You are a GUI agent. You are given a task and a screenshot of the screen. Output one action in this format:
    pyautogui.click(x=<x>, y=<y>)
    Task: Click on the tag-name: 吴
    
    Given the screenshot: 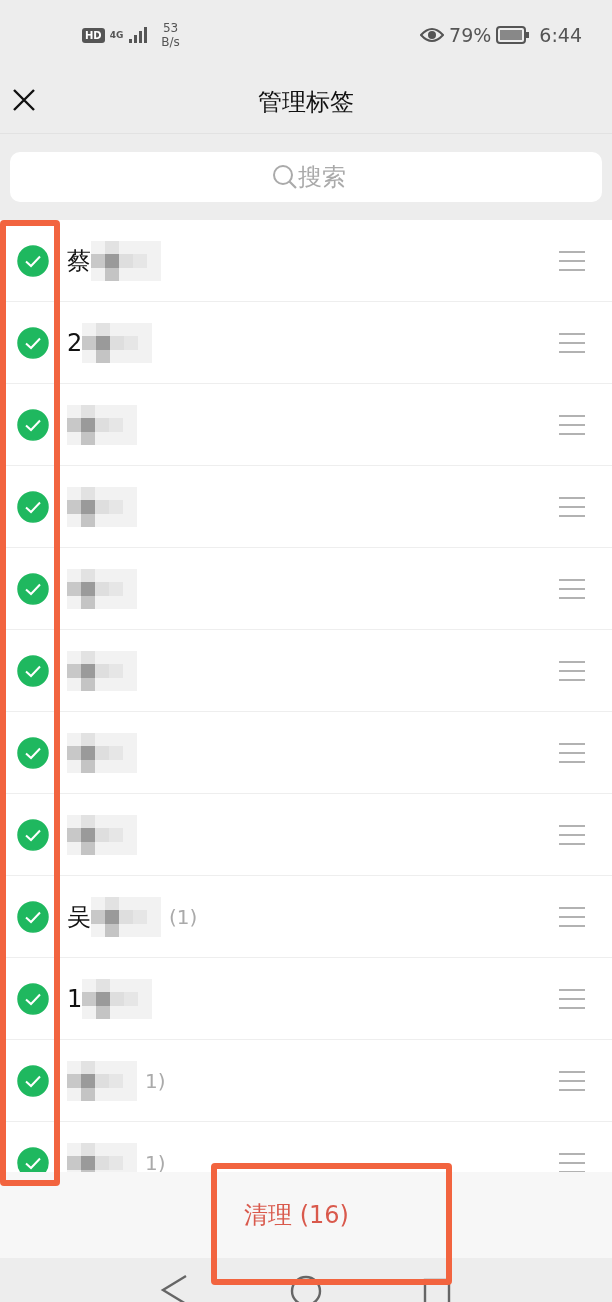 What is the action you would take?
    pyautogui.click(x=79, y=917)
    